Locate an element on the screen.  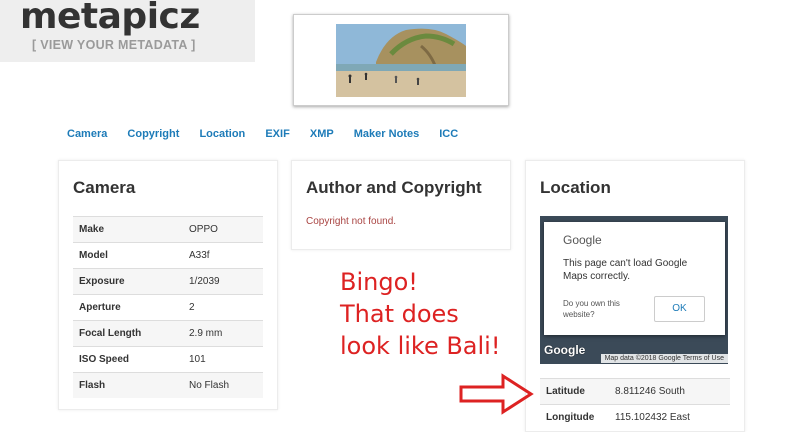
row-key: Flash is located at coordinates (128, 385).